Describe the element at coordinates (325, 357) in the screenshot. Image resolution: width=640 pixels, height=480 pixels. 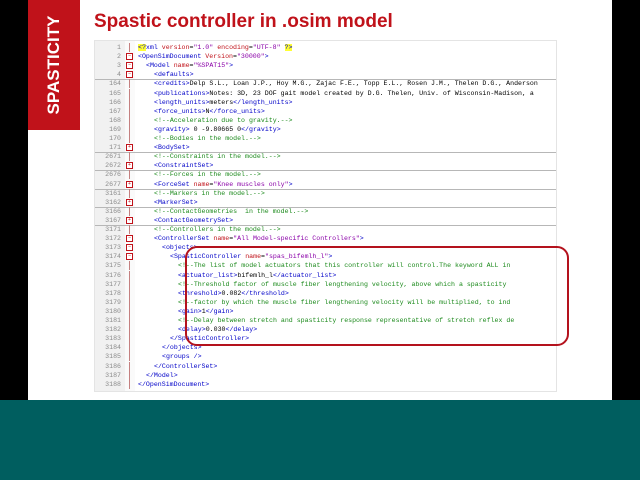
I see `code-line: 3185 <groups />` at that location.